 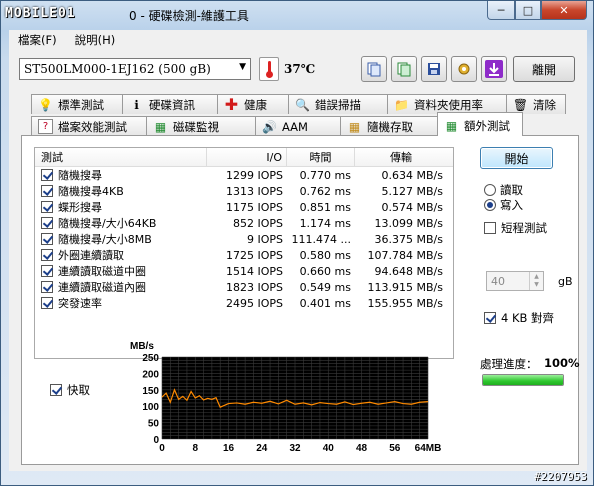 I want to click on copy-green-button, so click(x=404, y=69).